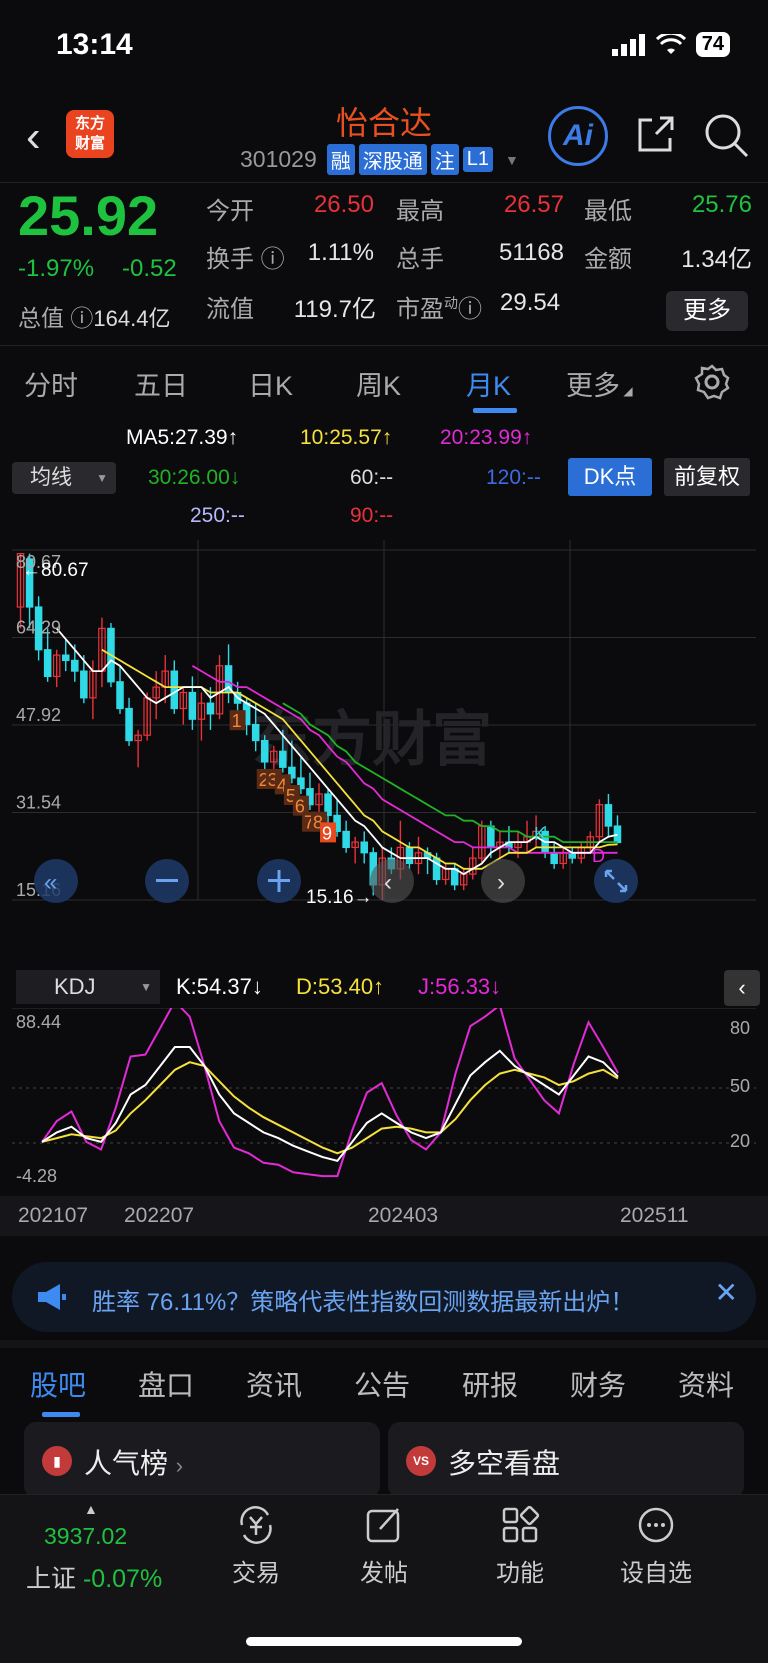  Describe the element at coordinates (384, 45) in the screenshot. I see `status-bar: 13:14 74` at that location.